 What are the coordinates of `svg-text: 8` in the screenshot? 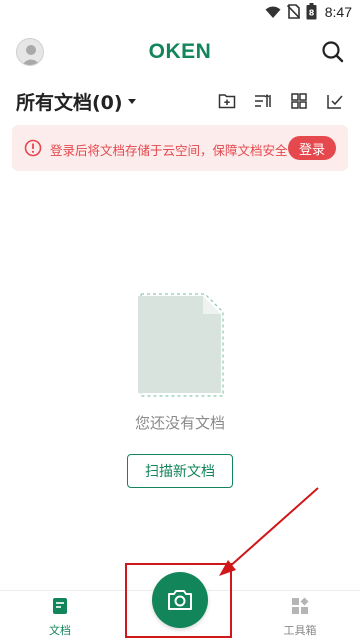 It's located at (311, 13).